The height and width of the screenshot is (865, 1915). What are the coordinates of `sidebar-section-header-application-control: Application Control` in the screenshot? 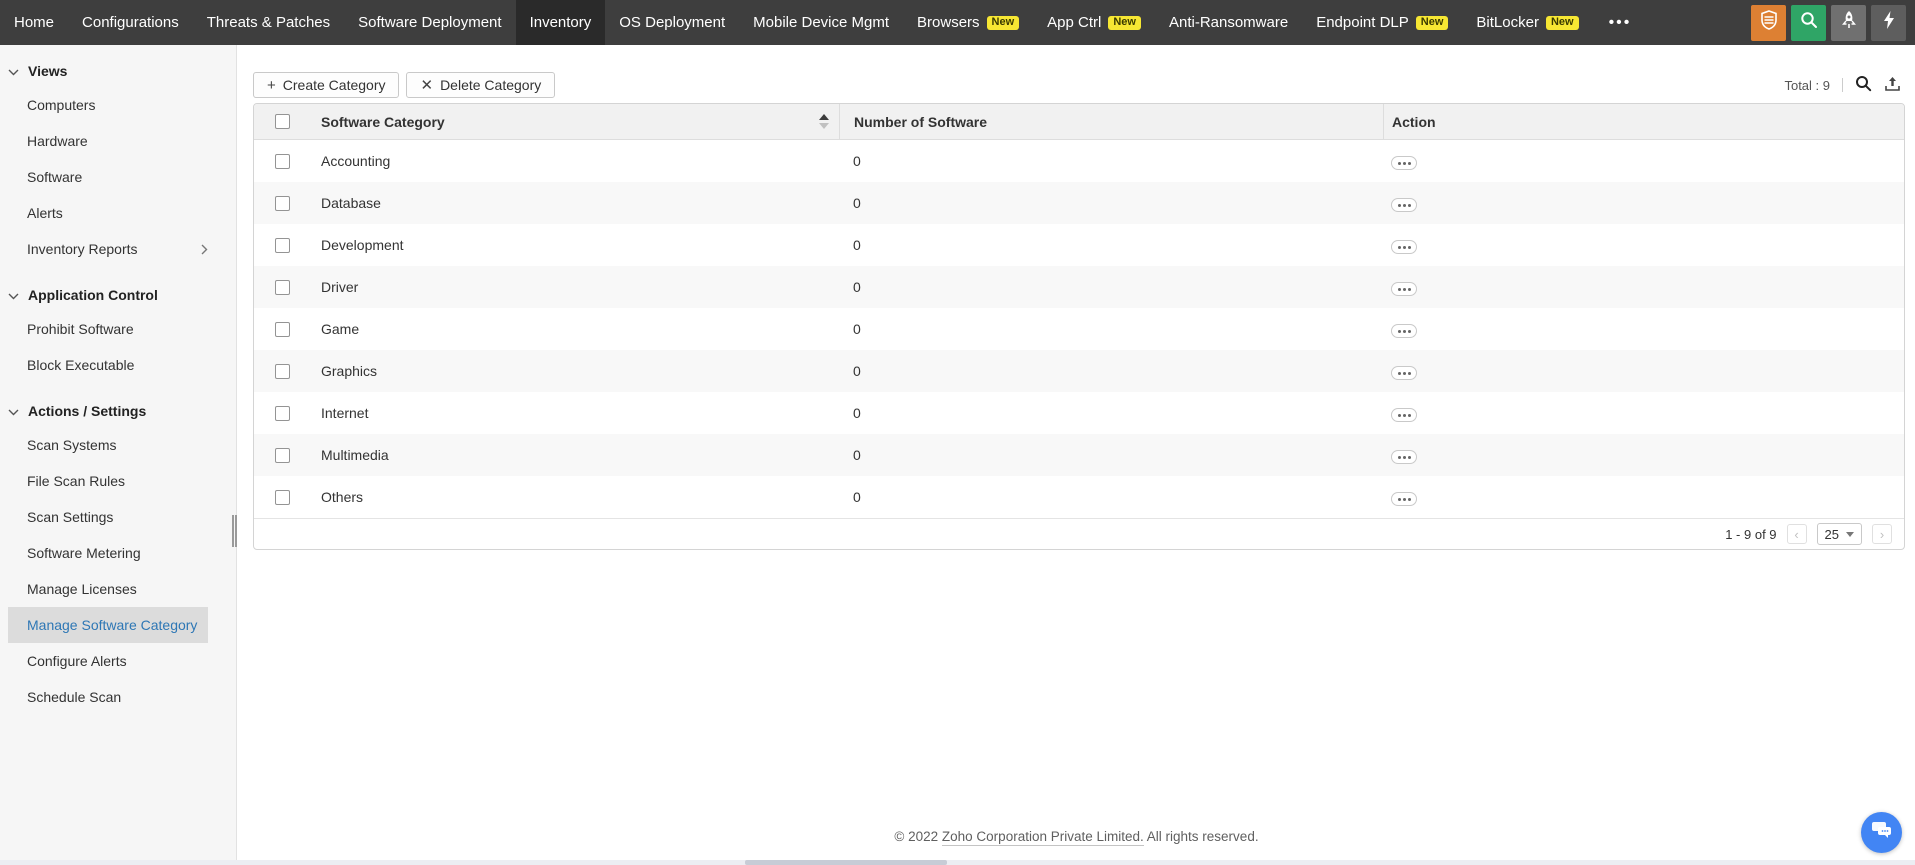 It's located at (118, 295).